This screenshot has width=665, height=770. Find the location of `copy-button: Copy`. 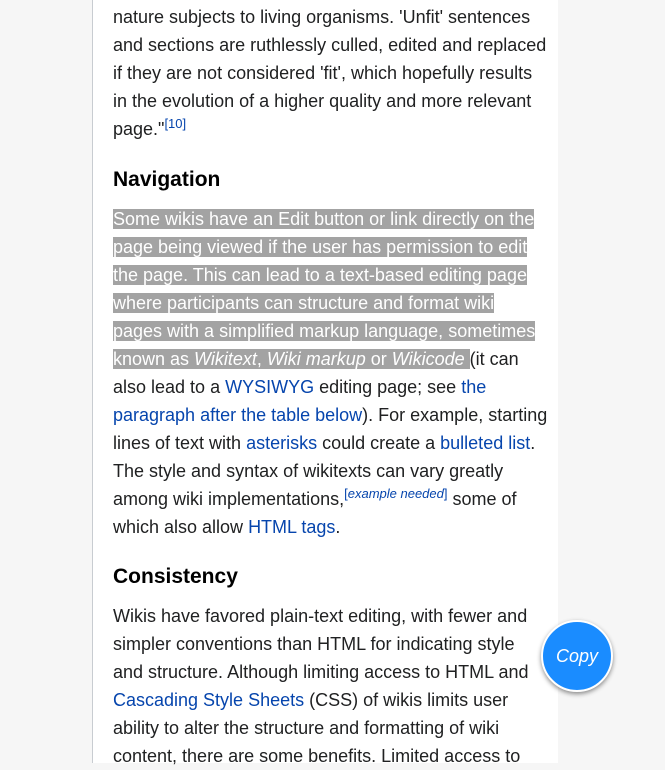

copy-button: Copy is located at coordinates (577, 656).